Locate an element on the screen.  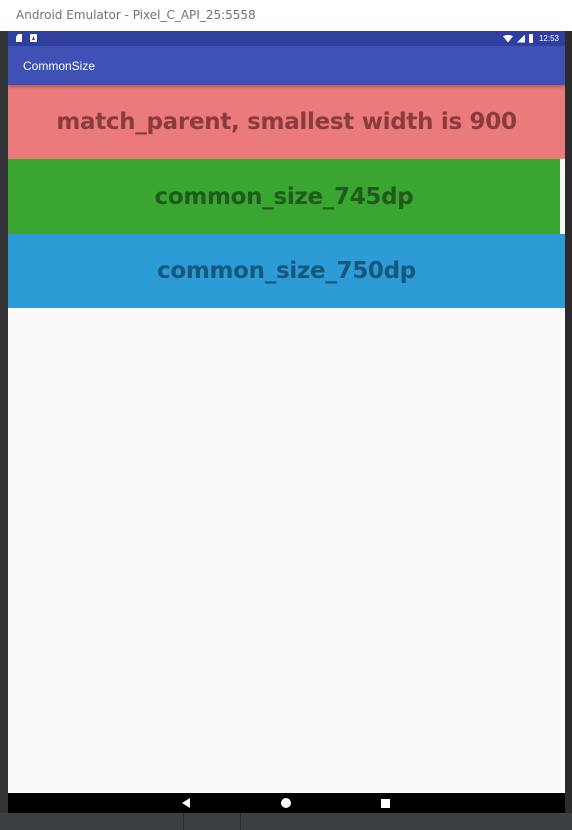
emulator-window-title: Android Emulator - Pixel_C_API_25:5558 is located at coordinates (286, 15).